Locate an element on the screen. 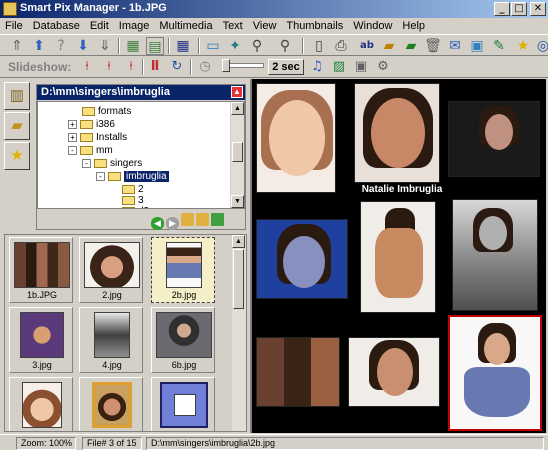  move-folder-icon: ▰ is located at coordinates (411, 46).